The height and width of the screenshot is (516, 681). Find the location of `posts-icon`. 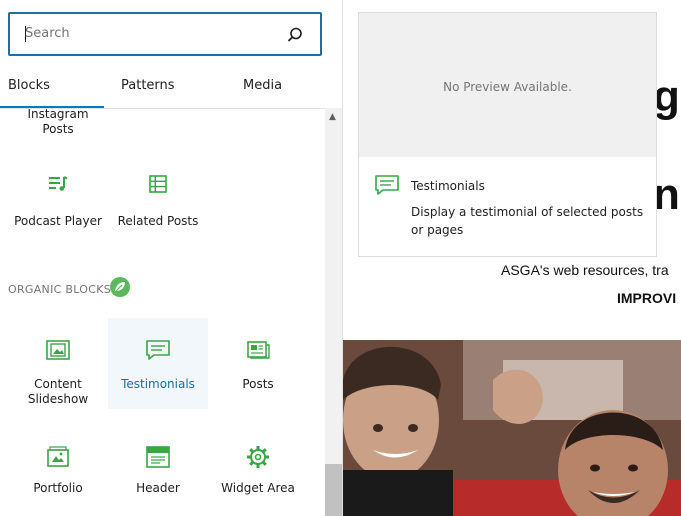

posts-icon is located at coordinates (258, 350).